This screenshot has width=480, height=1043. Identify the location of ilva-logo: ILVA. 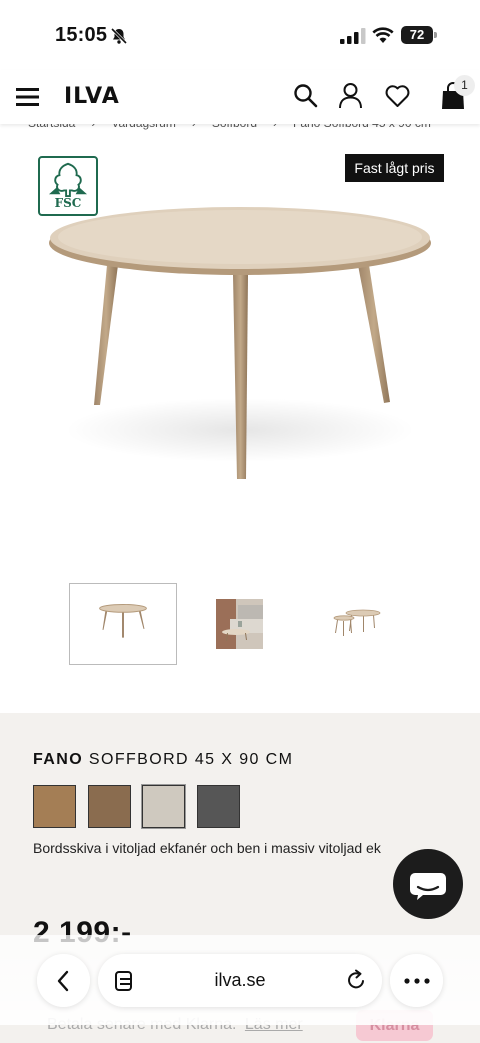
(92, 96).